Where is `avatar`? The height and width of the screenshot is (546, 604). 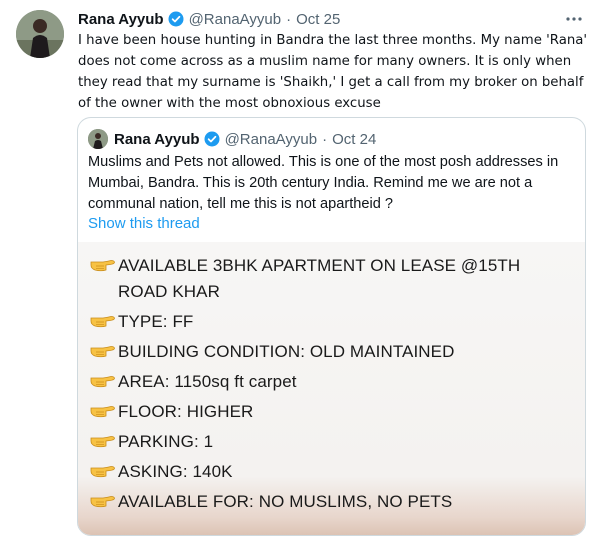
avatar is located at coordinates (40, 34).